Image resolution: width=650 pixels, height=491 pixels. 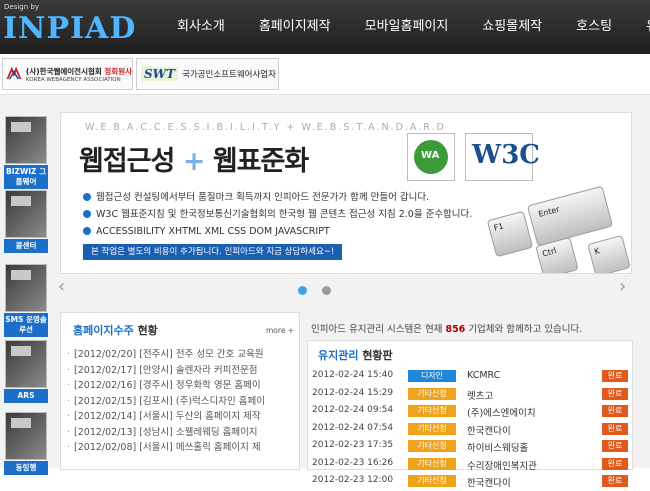 What do you see at coordinates (73, 79) in the screenshot?
I see `kwa-english: KOREA WEBAGENCY ASSOCIATION` at bounding box center [73, 79].